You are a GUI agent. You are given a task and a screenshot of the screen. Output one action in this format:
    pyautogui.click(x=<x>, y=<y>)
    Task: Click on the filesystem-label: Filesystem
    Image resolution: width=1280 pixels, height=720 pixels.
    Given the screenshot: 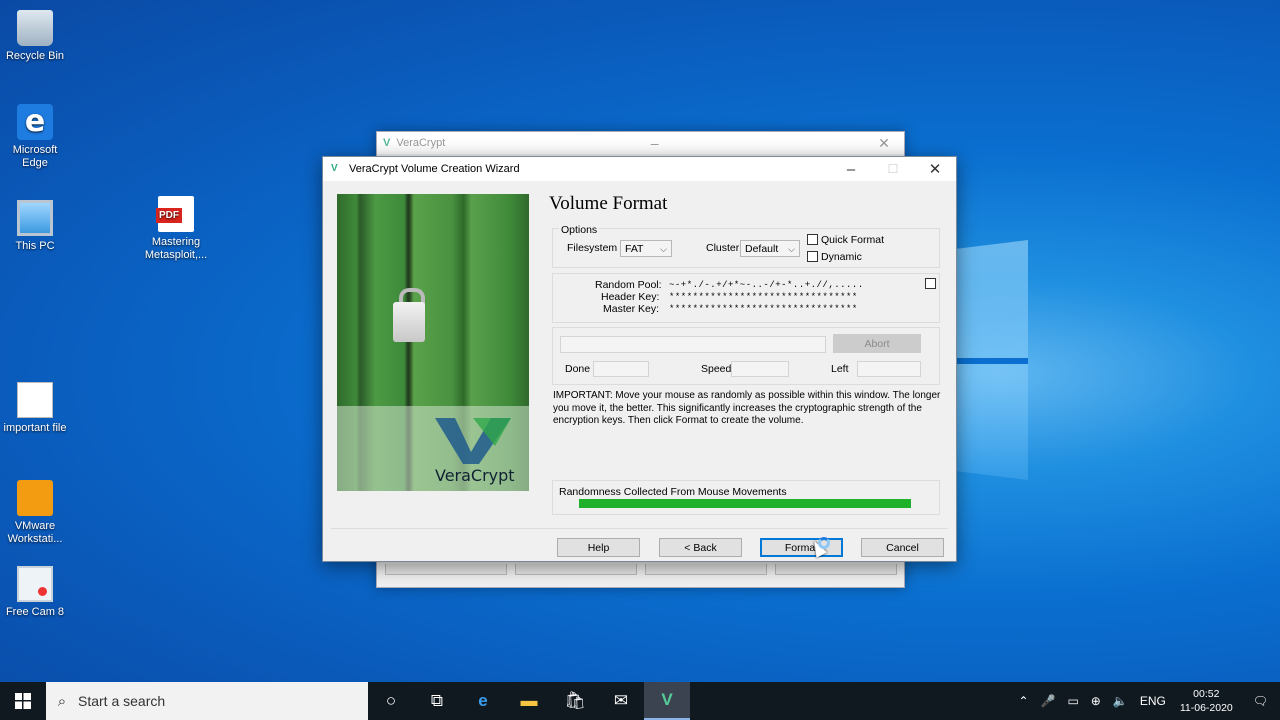 What is the action you would take?
    pyautogui.click(x=592, y=248)
    